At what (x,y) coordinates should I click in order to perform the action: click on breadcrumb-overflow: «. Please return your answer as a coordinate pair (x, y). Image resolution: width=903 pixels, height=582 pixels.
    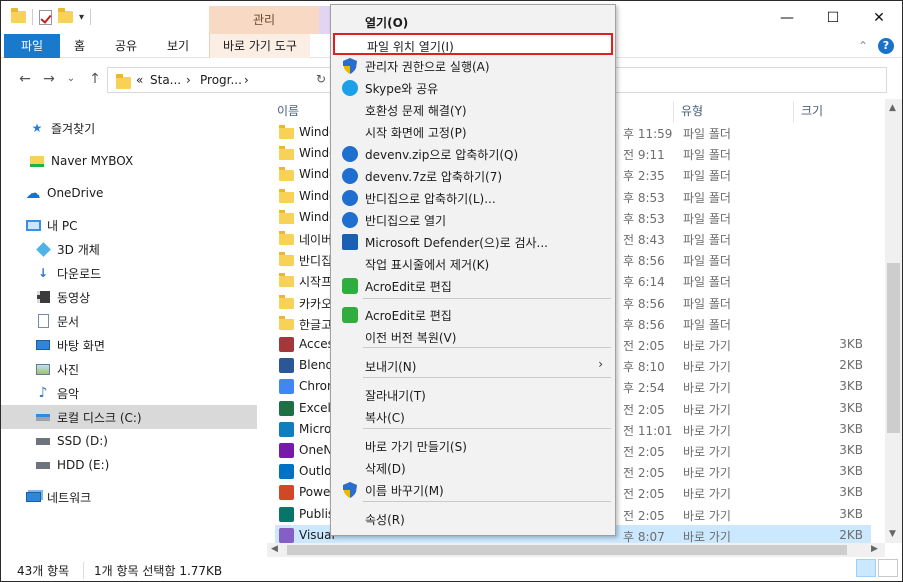
    Looking at the image, I should click on (139, 80).